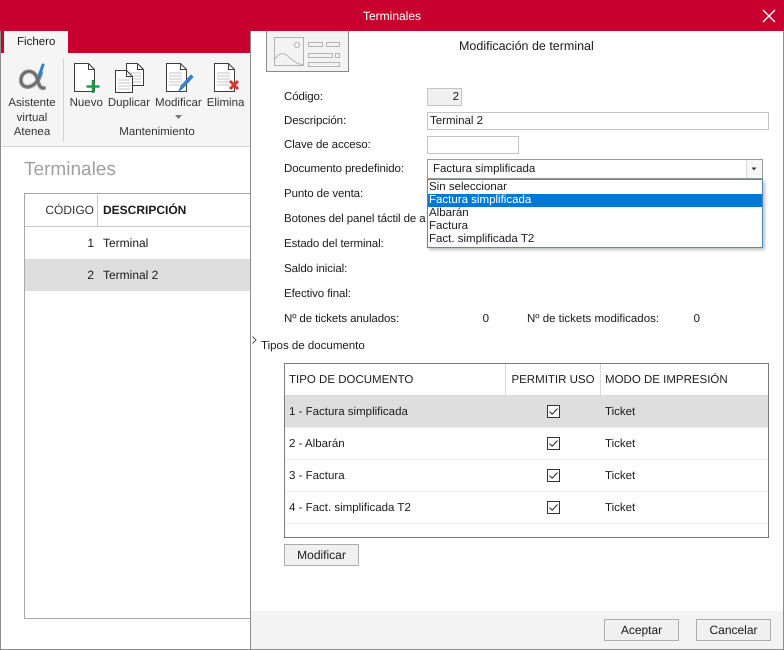  I want to click on table-cell-text: Terminal 2, so click(130, 275).